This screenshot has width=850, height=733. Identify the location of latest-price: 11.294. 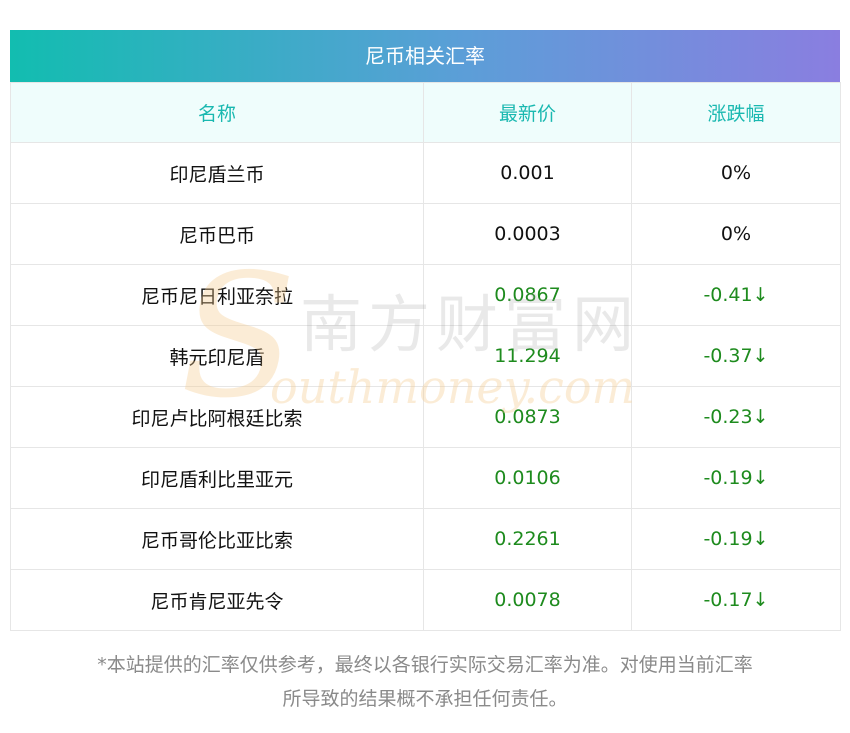
(527, 356).